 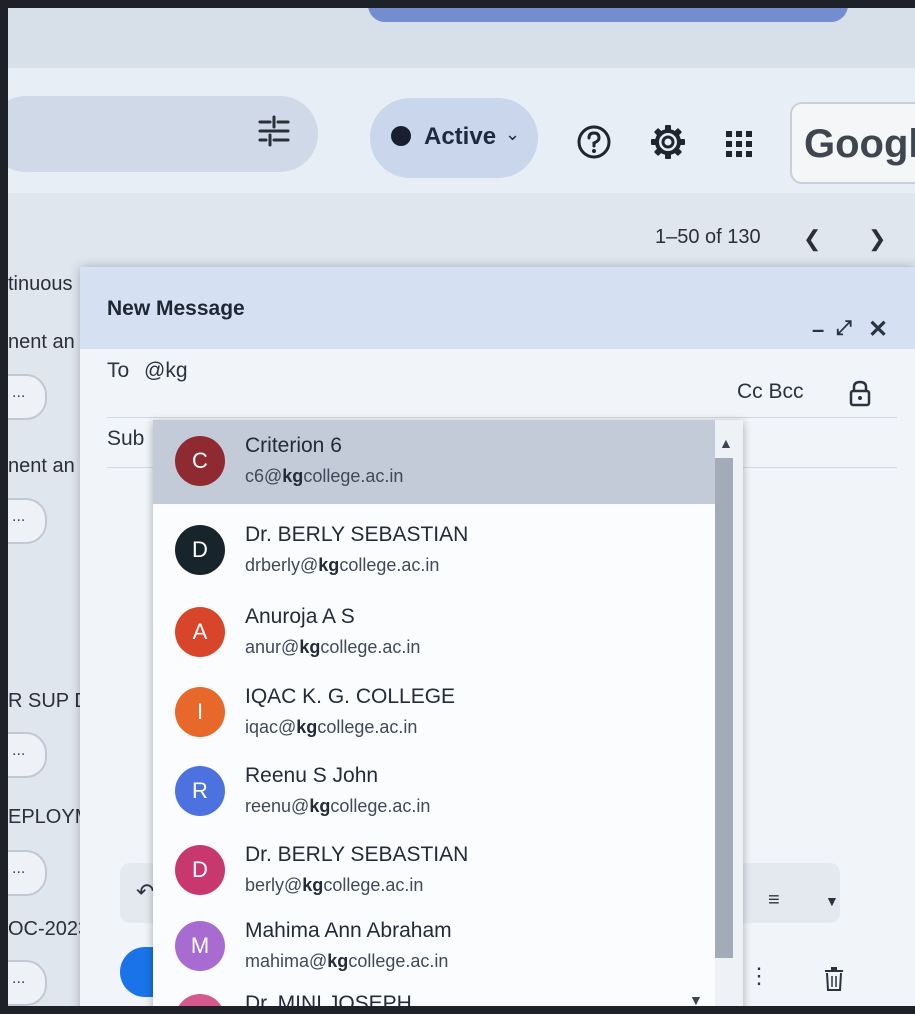 I want to click on contact-email: mahima@kgcollege.ac.in, so click(x=346, y=961).